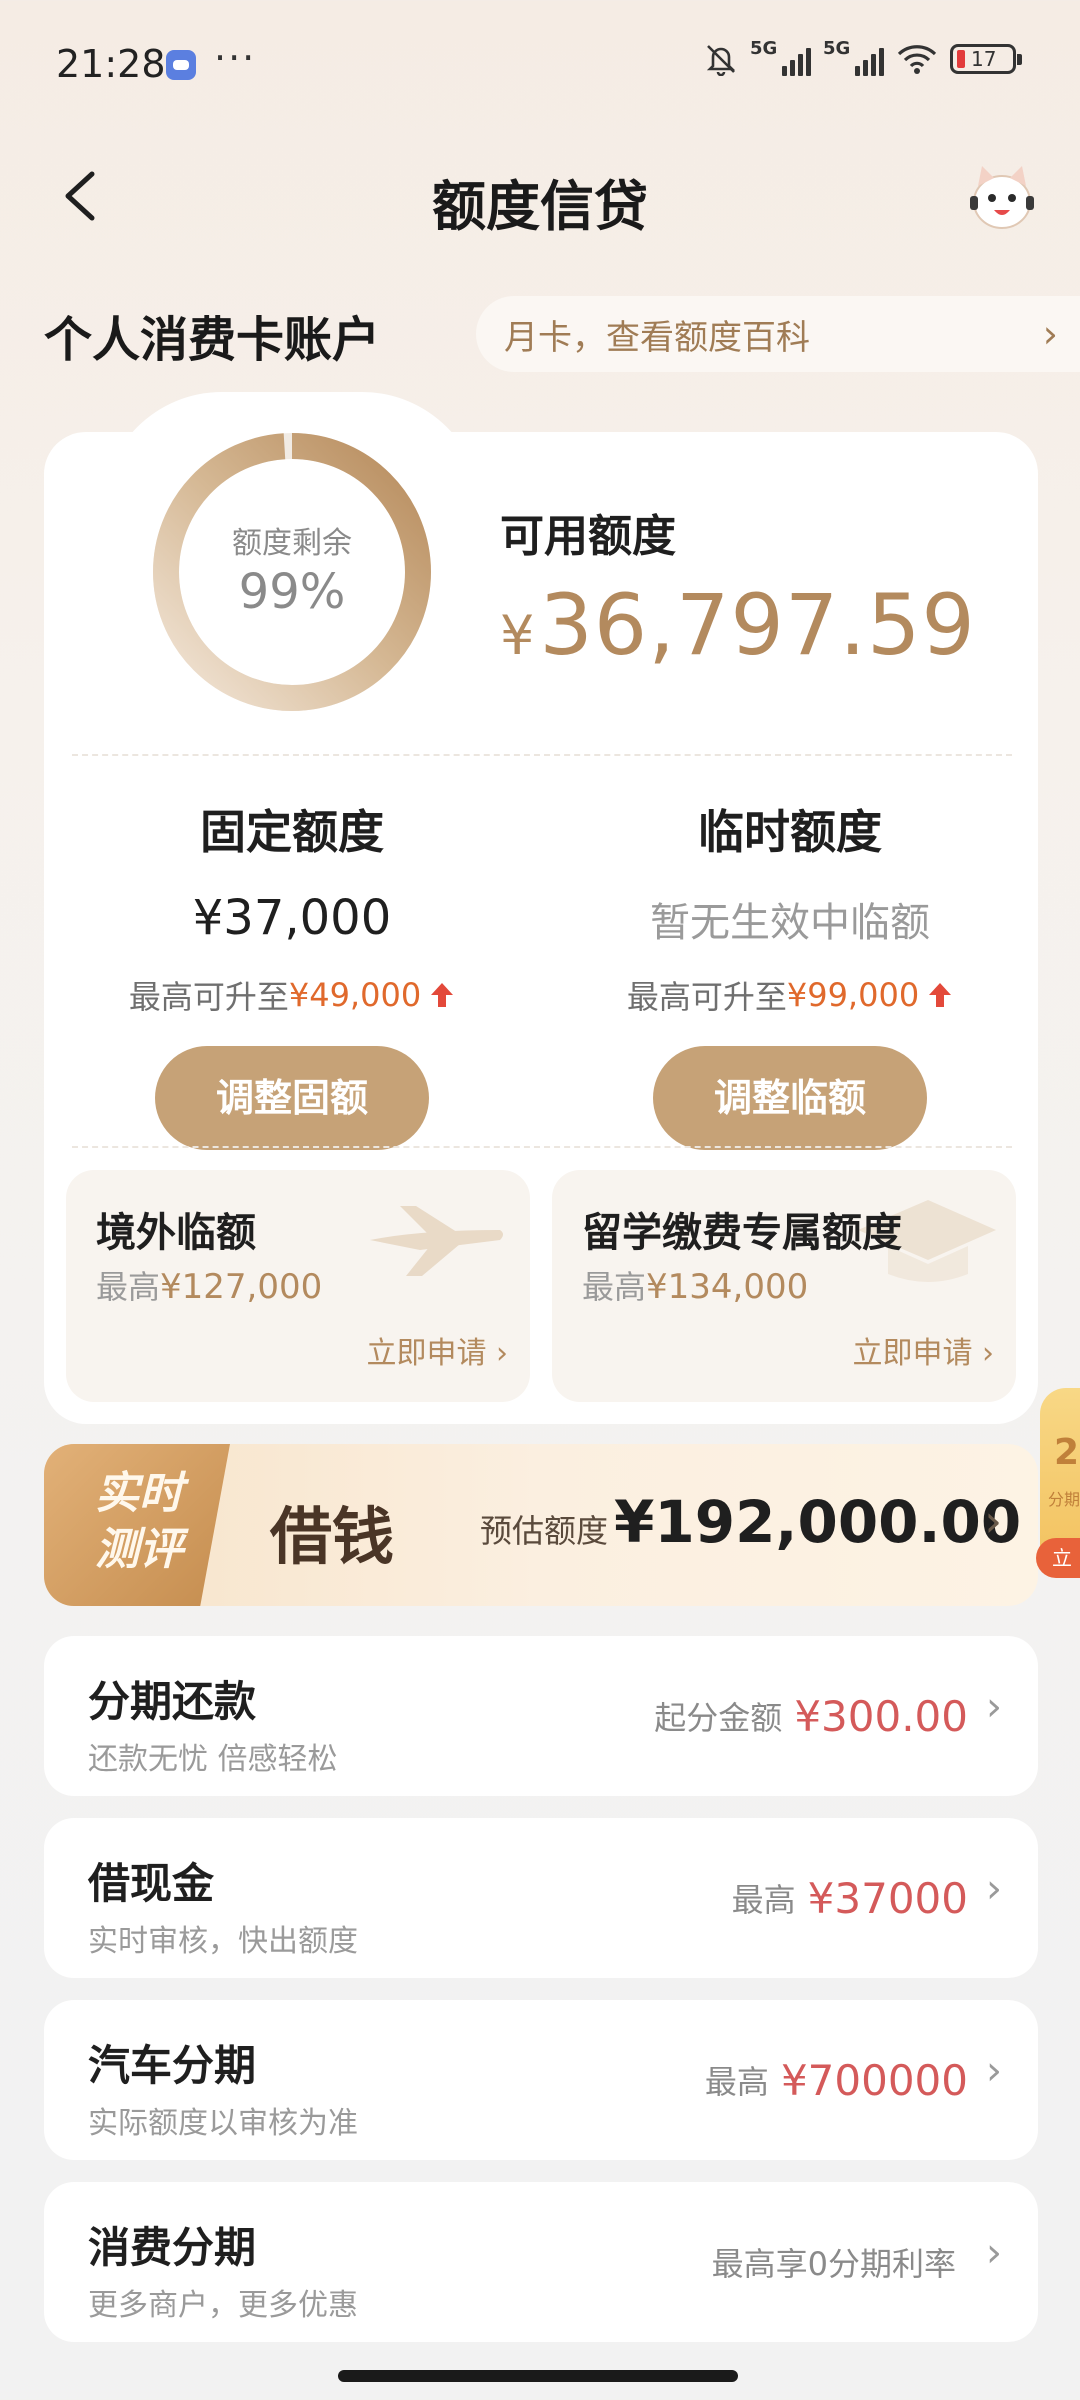  I want to click on airplane-icon, so click(436, 1241).